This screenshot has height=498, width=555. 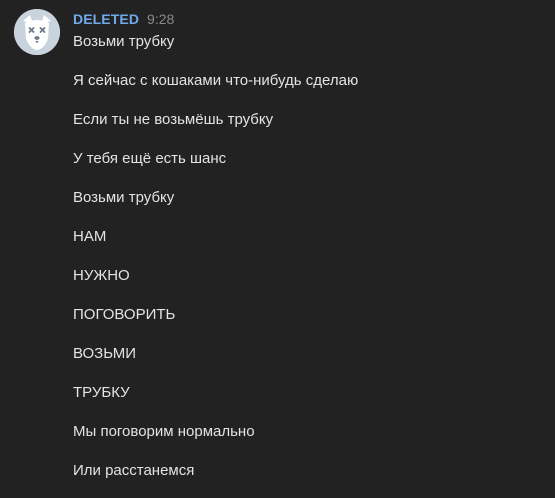 I want to click on message-text: ВОЗЬМИ, so click(x=105, y=353).